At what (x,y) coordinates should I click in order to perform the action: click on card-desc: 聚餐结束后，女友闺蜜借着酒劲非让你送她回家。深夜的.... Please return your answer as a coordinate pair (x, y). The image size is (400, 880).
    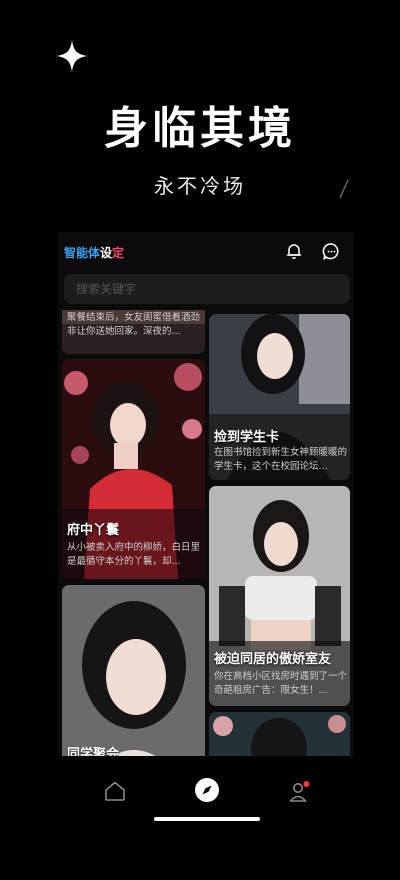
    Looking at the image, I should click on (134, 324).